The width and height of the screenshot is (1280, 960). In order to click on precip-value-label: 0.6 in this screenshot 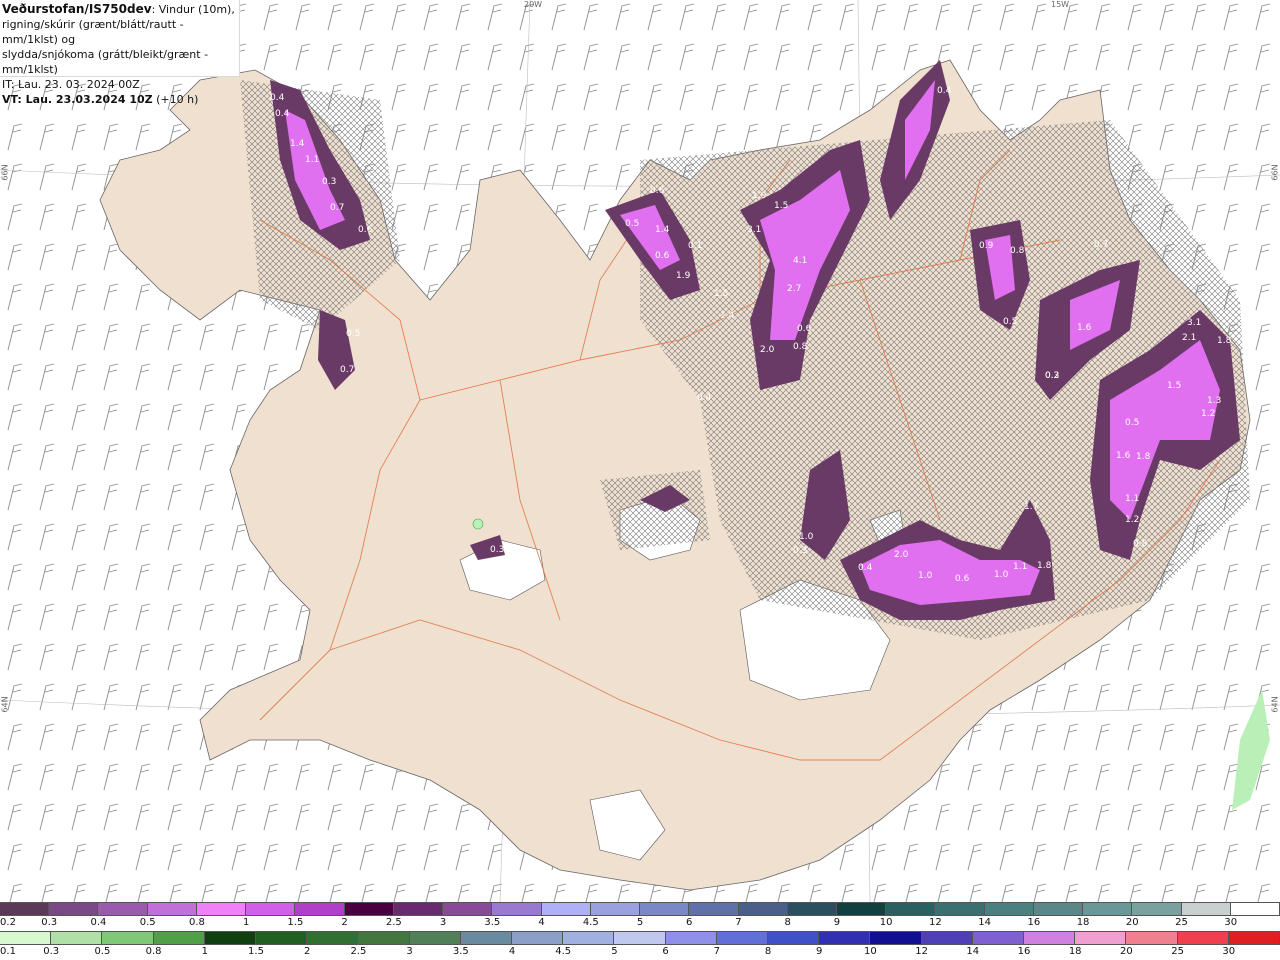, I will do `click(962, 579)`.